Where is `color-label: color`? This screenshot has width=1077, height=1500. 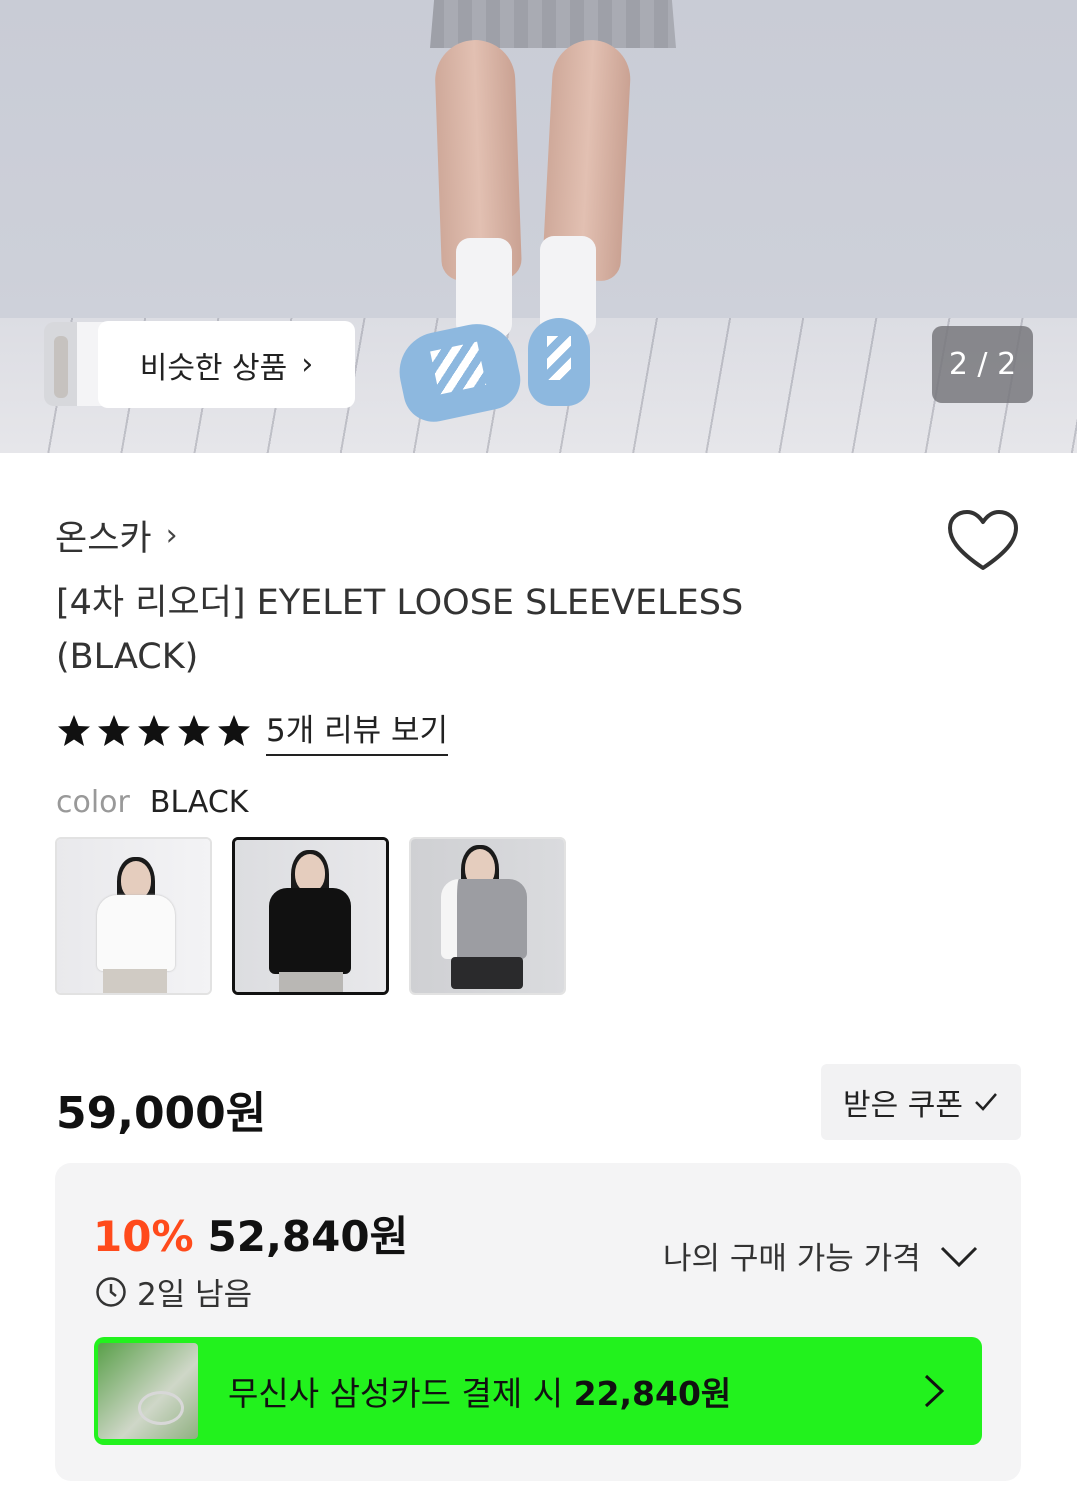 color-label: color is located at coordinates (93, 802).